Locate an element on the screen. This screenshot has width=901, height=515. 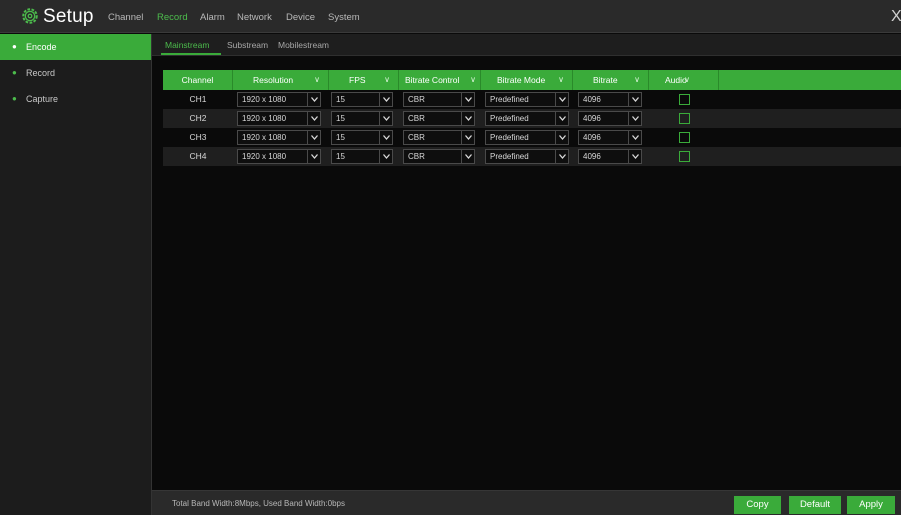
default-button: Default is located at coordinates (815, 505).